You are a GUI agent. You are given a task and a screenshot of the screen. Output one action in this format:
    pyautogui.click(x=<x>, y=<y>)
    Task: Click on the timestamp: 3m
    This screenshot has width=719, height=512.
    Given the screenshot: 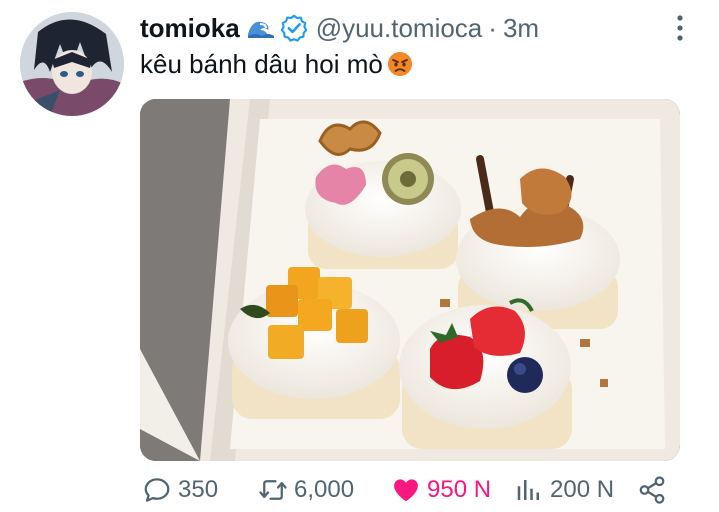 What is the action you would take?
    pyautogui.click(x=521, y=28)
    